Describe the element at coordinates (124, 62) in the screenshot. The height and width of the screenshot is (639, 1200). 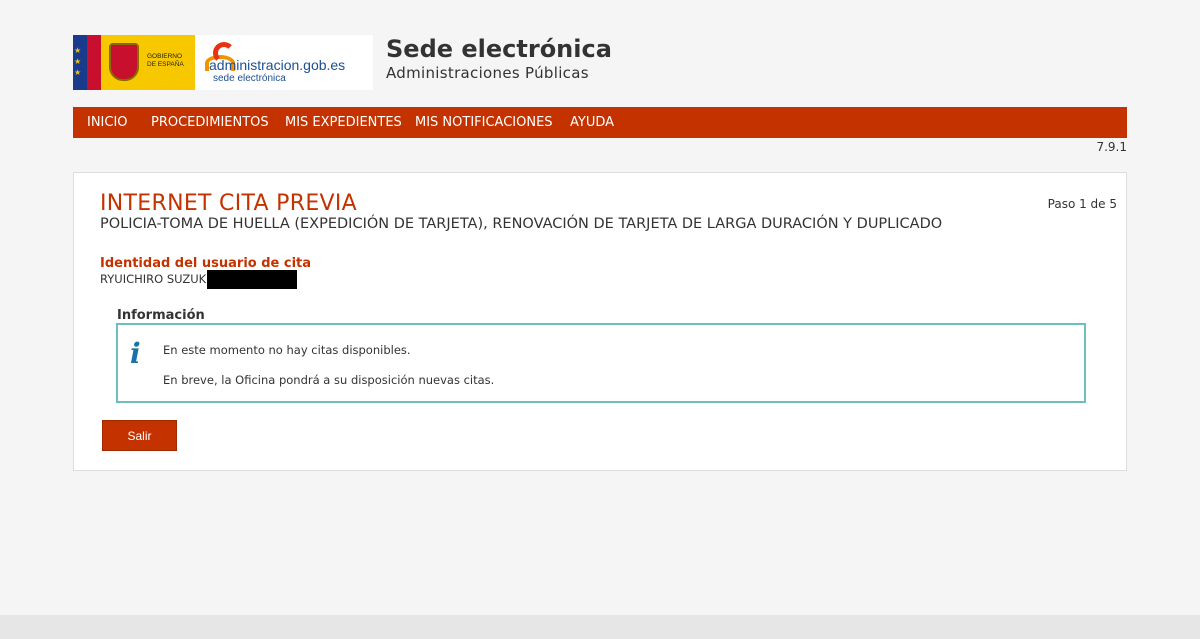
I see `coat-of-arms-icon` at that location.